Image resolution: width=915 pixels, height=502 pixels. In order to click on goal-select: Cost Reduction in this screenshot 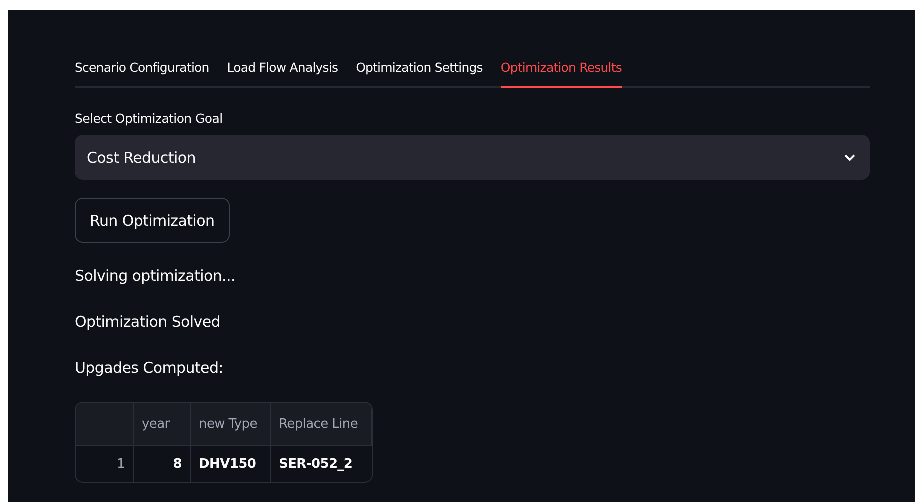, I will do `click(472, 157)`.